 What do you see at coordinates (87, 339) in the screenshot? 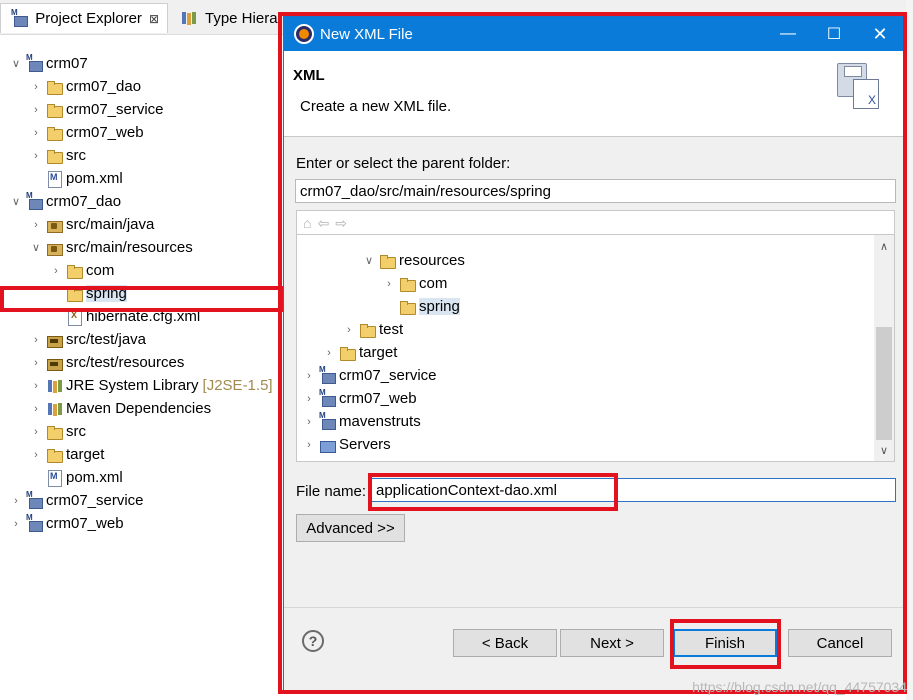
I see `tree-item: › src/test/java` at bounding box center [87, 339].